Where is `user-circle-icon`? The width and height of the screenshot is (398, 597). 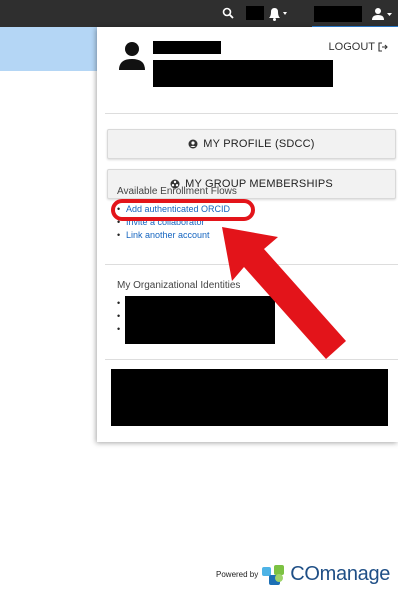 user-circle-icon is located at coordinates (193, 144).